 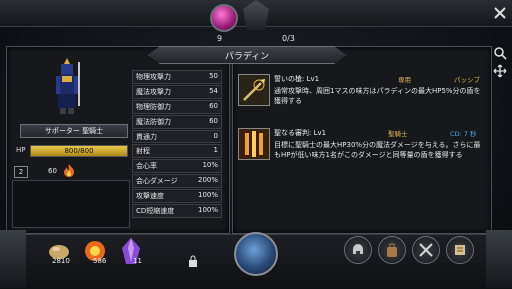 What do you see at coordinates (153, 106) in the screenshot?
I see `stat-name: 物理防御力` at bounding box center [153, 106].